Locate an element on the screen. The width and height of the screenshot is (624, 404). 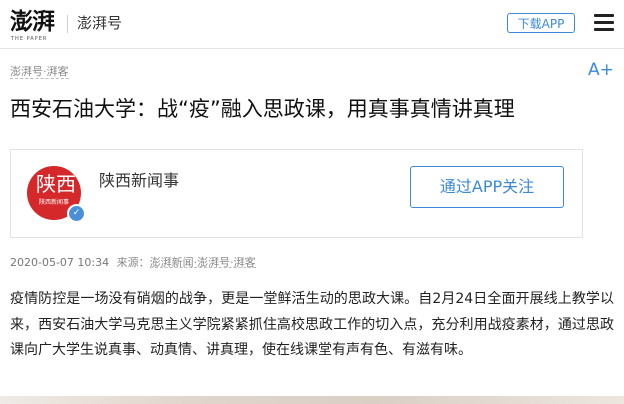
top-bar: 澎湃 THE PAPER 澎湃号 下载APP is located at coordinates (312, 24).